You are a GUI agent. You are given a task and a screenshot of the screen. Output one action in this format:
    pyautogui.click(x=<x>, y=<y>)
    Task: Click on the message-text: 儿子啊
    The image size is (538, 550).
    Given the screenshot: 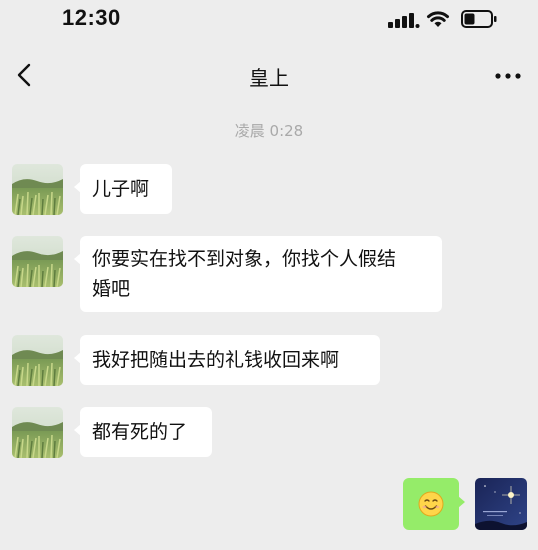 What is the action you would take?
    pyautogui.click(x=121, y=189)
    